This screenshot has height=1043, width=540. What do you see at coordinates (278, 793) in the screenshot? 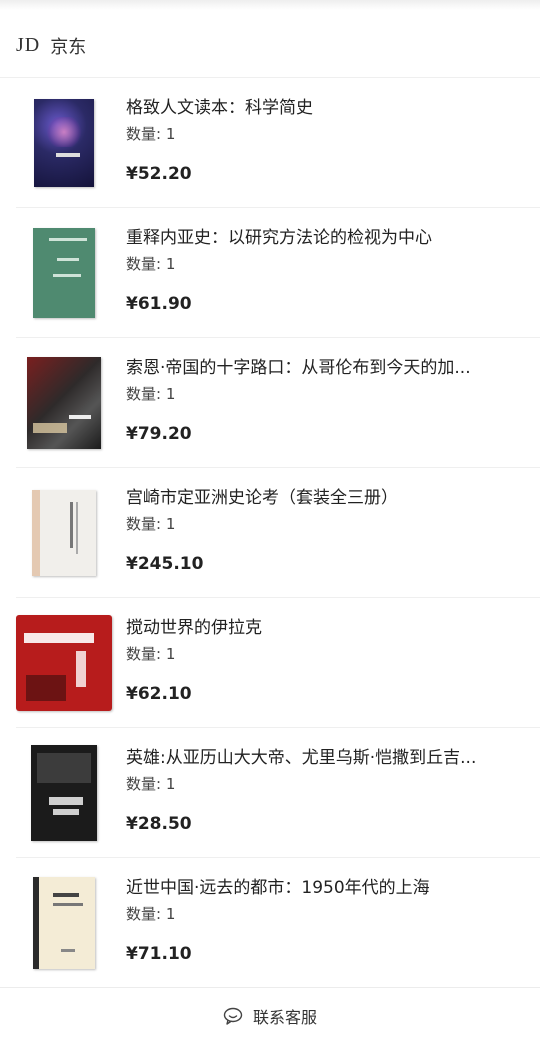
I see `order-item: 英雄:从亚历山大大帝、尤里乌斯·恺撒到丘吉... 数量: 1 ¥28.50` at bounding box center [278, 793].